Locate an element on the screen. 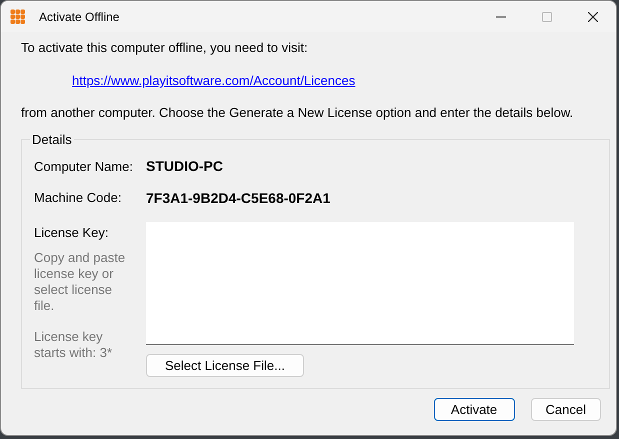  window-title: Activate Offline is located at coordinates (79, 17).